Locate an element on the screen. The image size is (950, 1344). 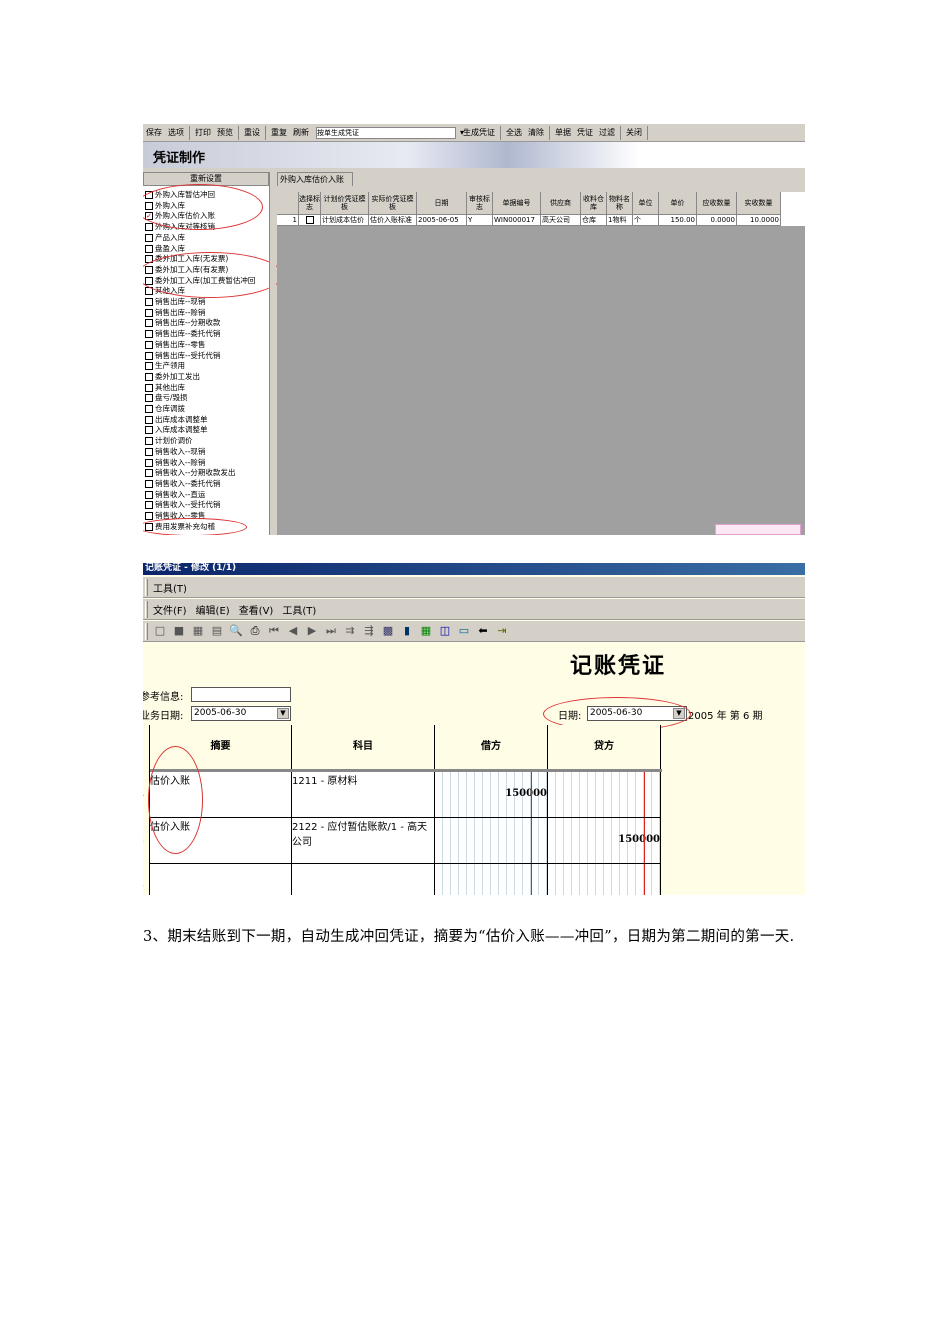
voucher-button: 凭证 is located at coordinates (585, 132).